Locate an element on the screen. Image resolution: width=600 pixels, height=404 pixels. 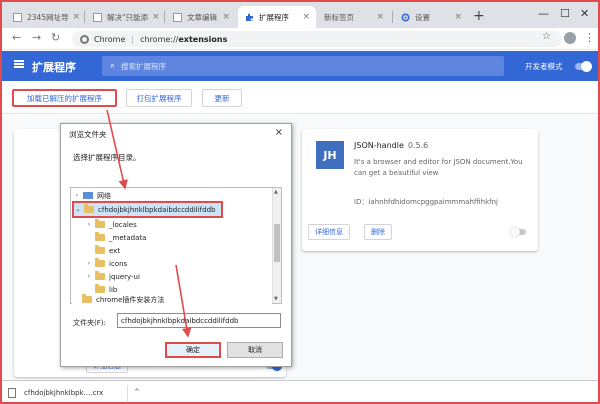
arrow-to-ok is located at coordinates (183, 301).